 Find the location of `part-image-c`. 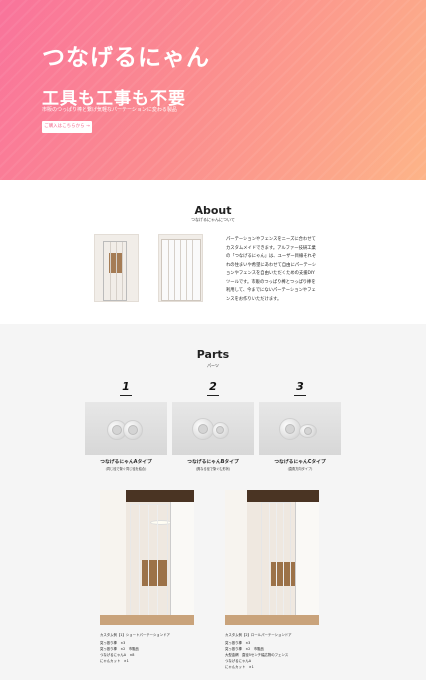

part-image-c is located at coordinates (300, 428).